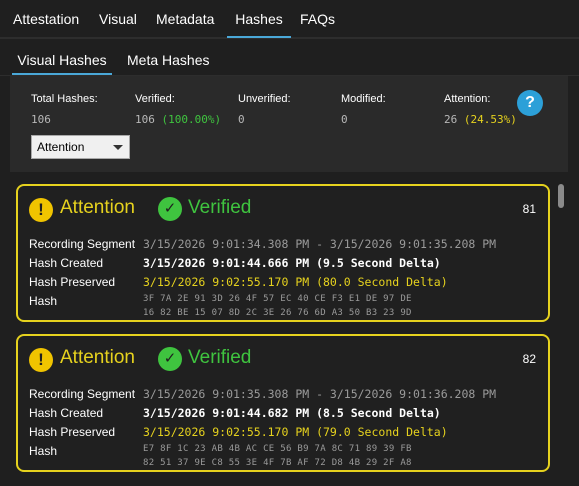 The image size is (579, 486). I want to click on verified-count: 106, so click(145, 119).